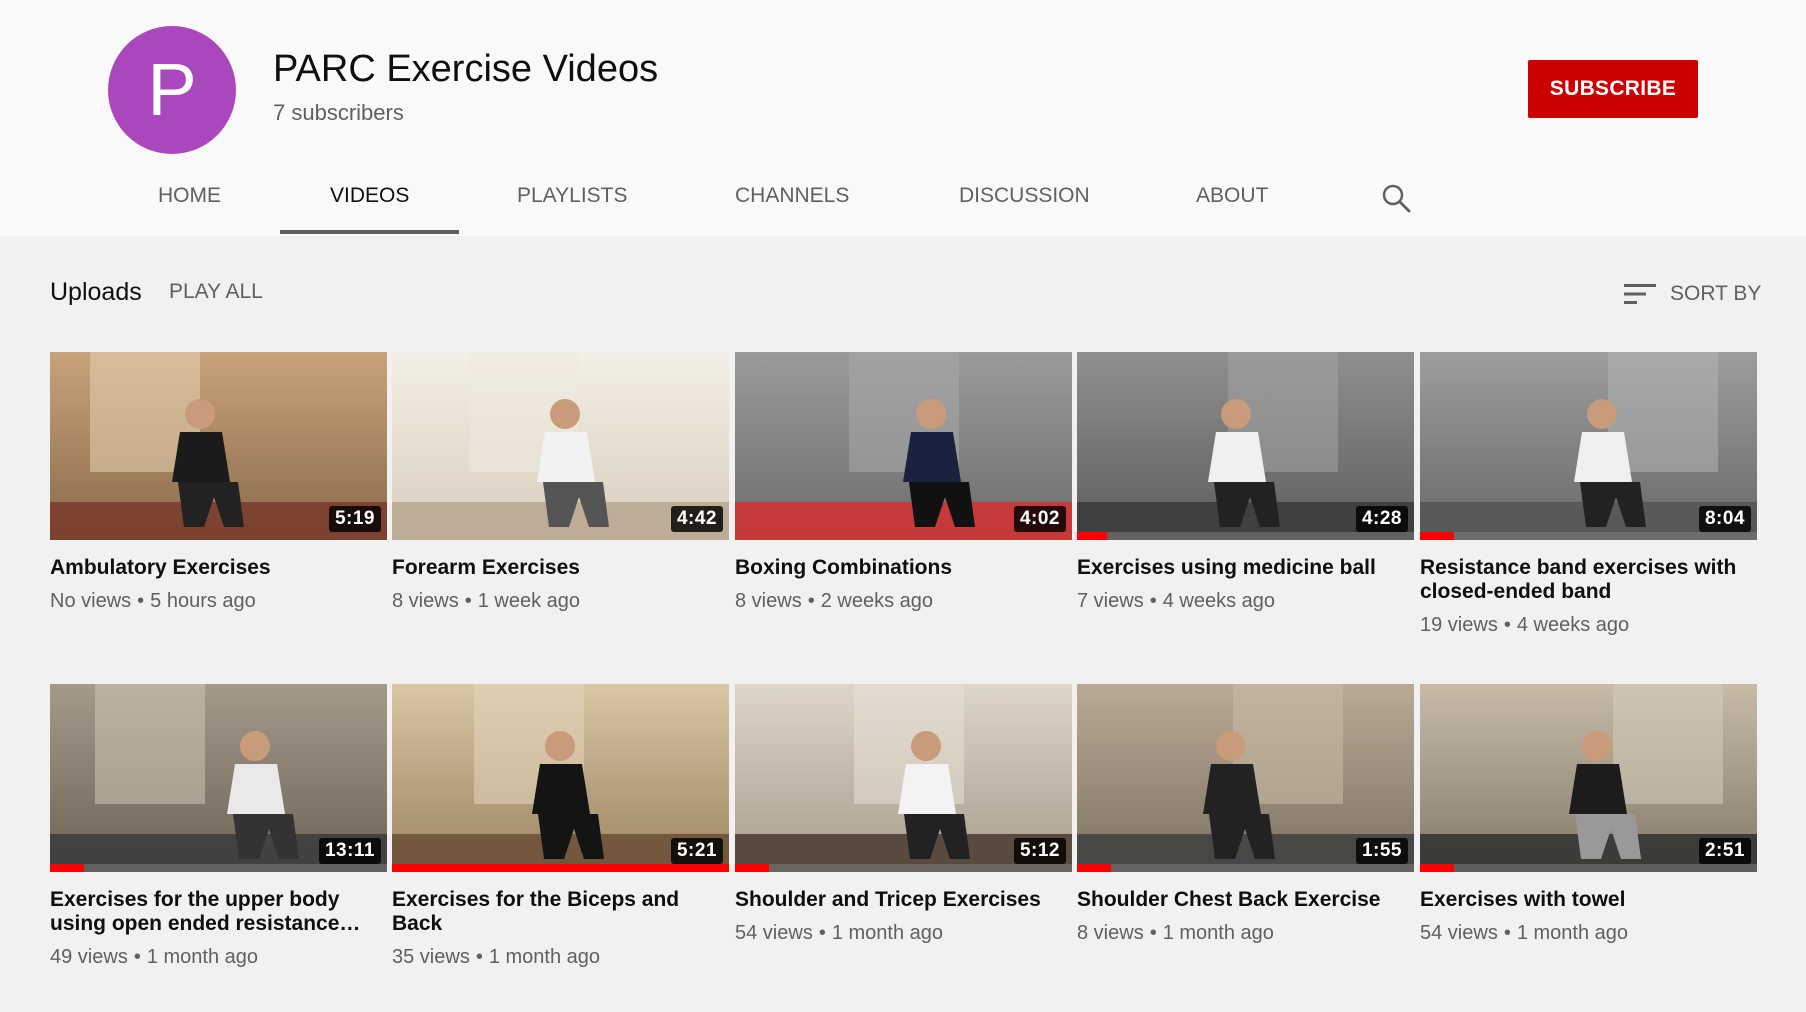  Describe the element at coordinates (1232, 196) in the screenshot. I see `tab-about: ABOUT` at that location.